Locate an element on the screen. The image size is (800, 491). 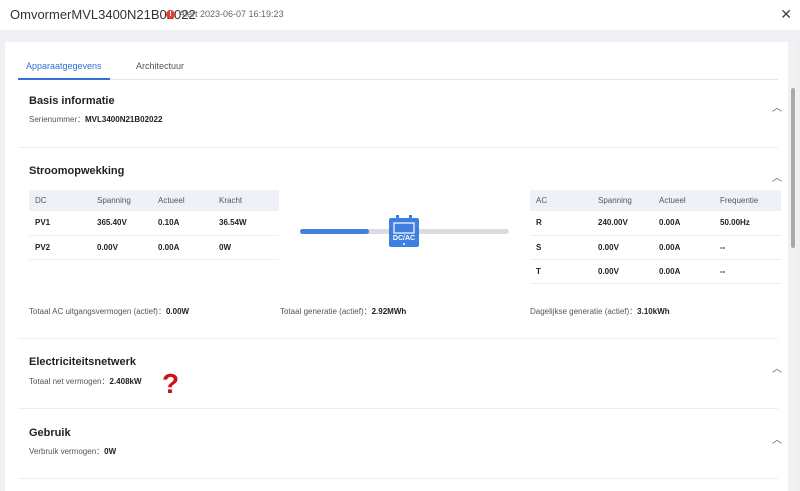
table-cell: 50.00Hz is located at coordinates (747, 223).